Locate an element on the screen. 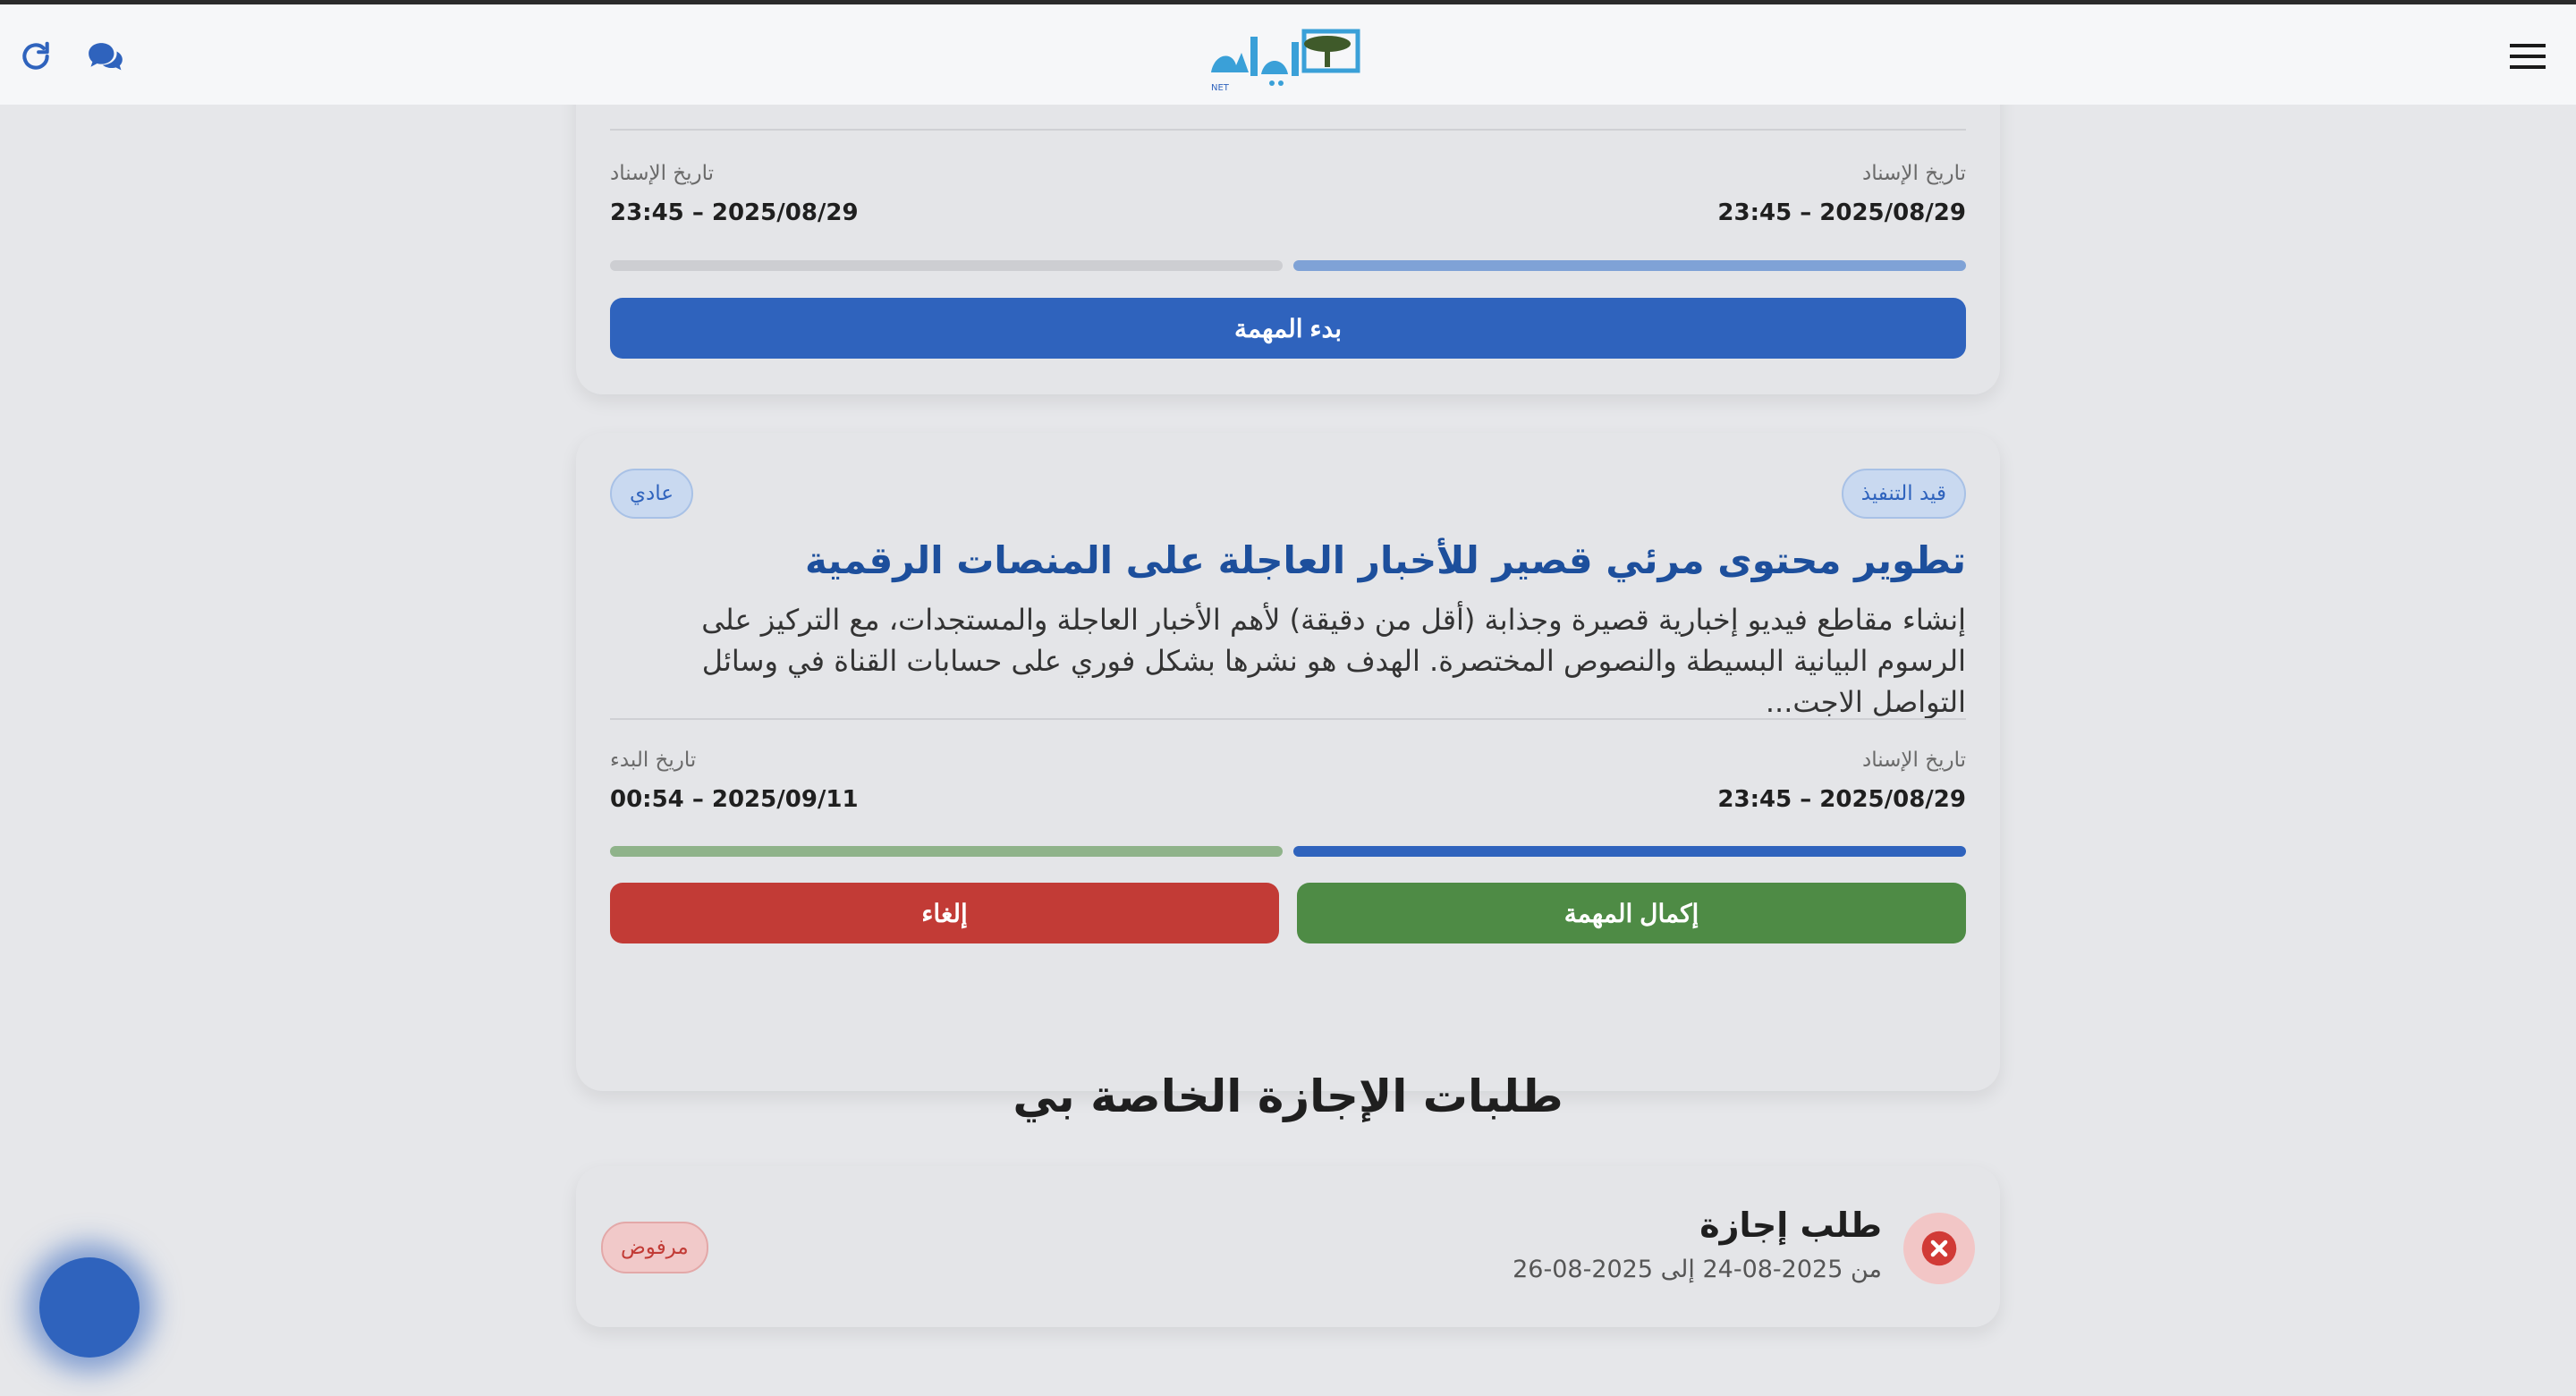  second-date-value: 23:45 – 2025/08/29 is located at coordinates (734, 212).